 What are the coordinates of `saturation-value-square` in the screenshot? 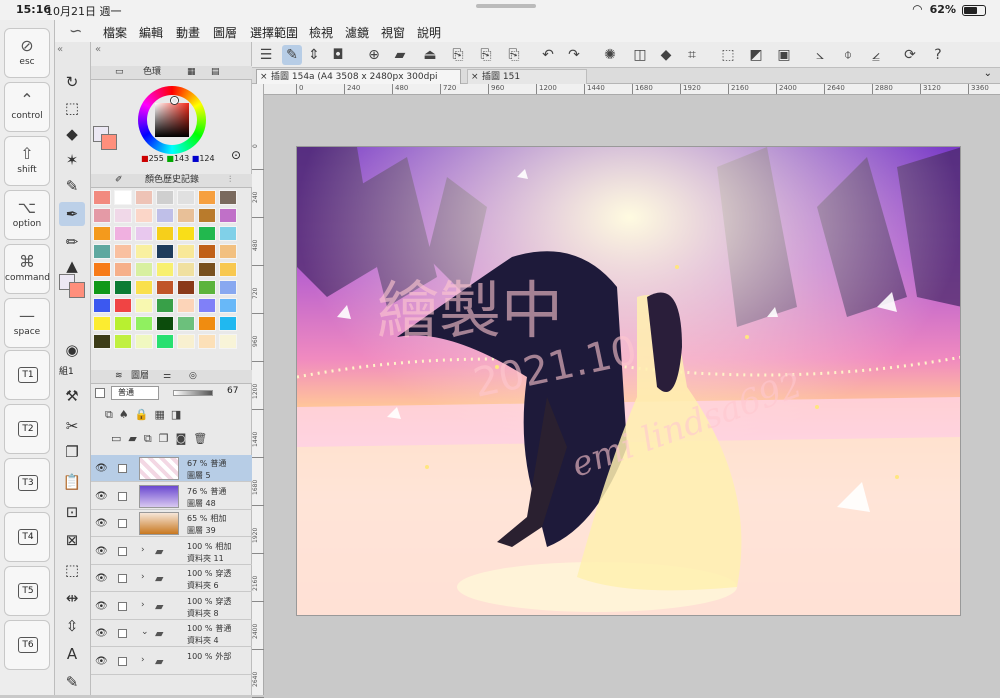 It's located at (172, 120).